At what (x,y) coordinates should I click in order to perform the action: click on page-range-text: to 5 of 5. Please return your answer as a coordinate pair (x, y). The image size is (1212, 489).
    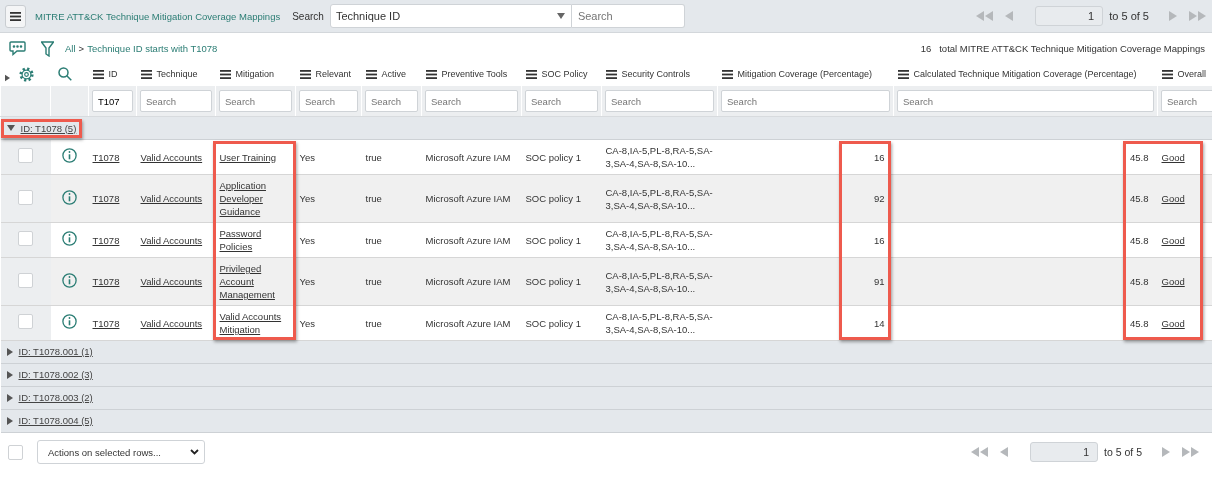
    Looking at the image, I should click on (1129, 16).